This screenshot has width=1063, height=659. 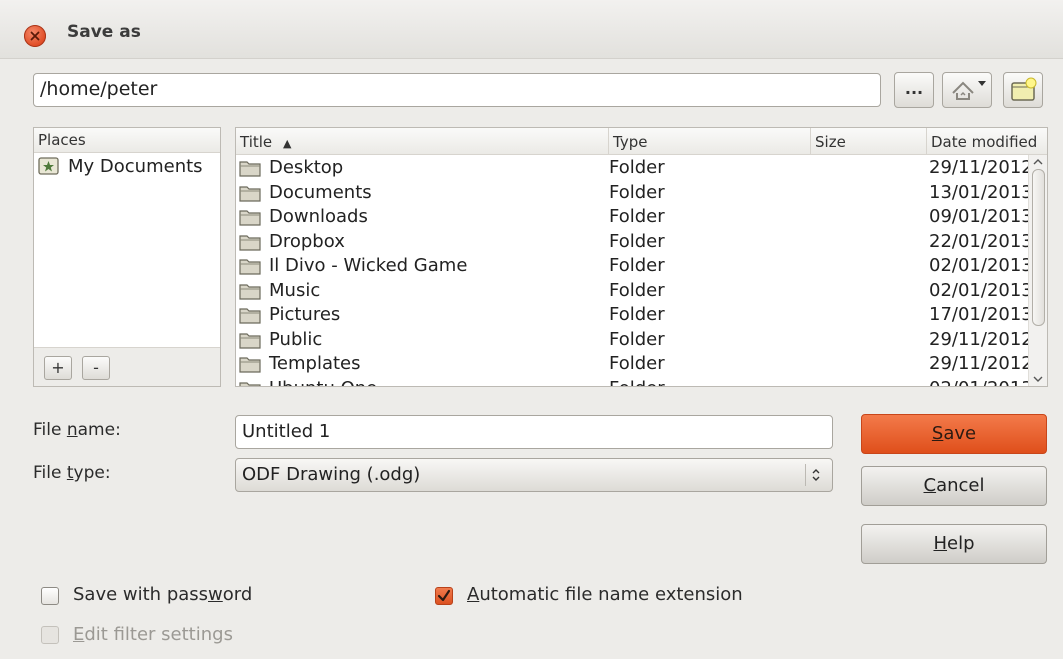 I want to click on up-level-button, so click(x=967, y=90).